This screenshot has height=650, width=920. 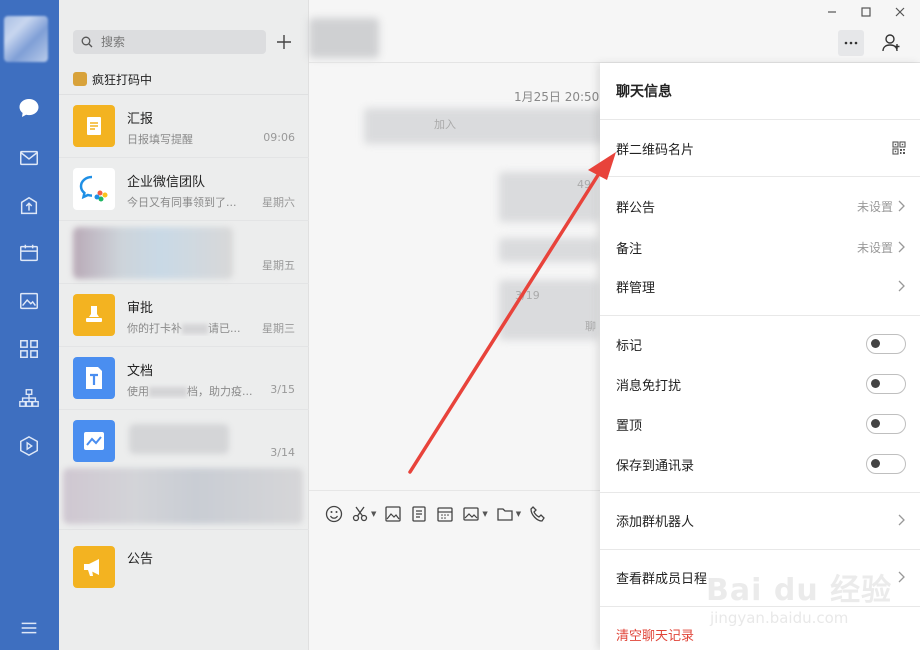 I want to click on photo-icon, so click(x=29, y=301).